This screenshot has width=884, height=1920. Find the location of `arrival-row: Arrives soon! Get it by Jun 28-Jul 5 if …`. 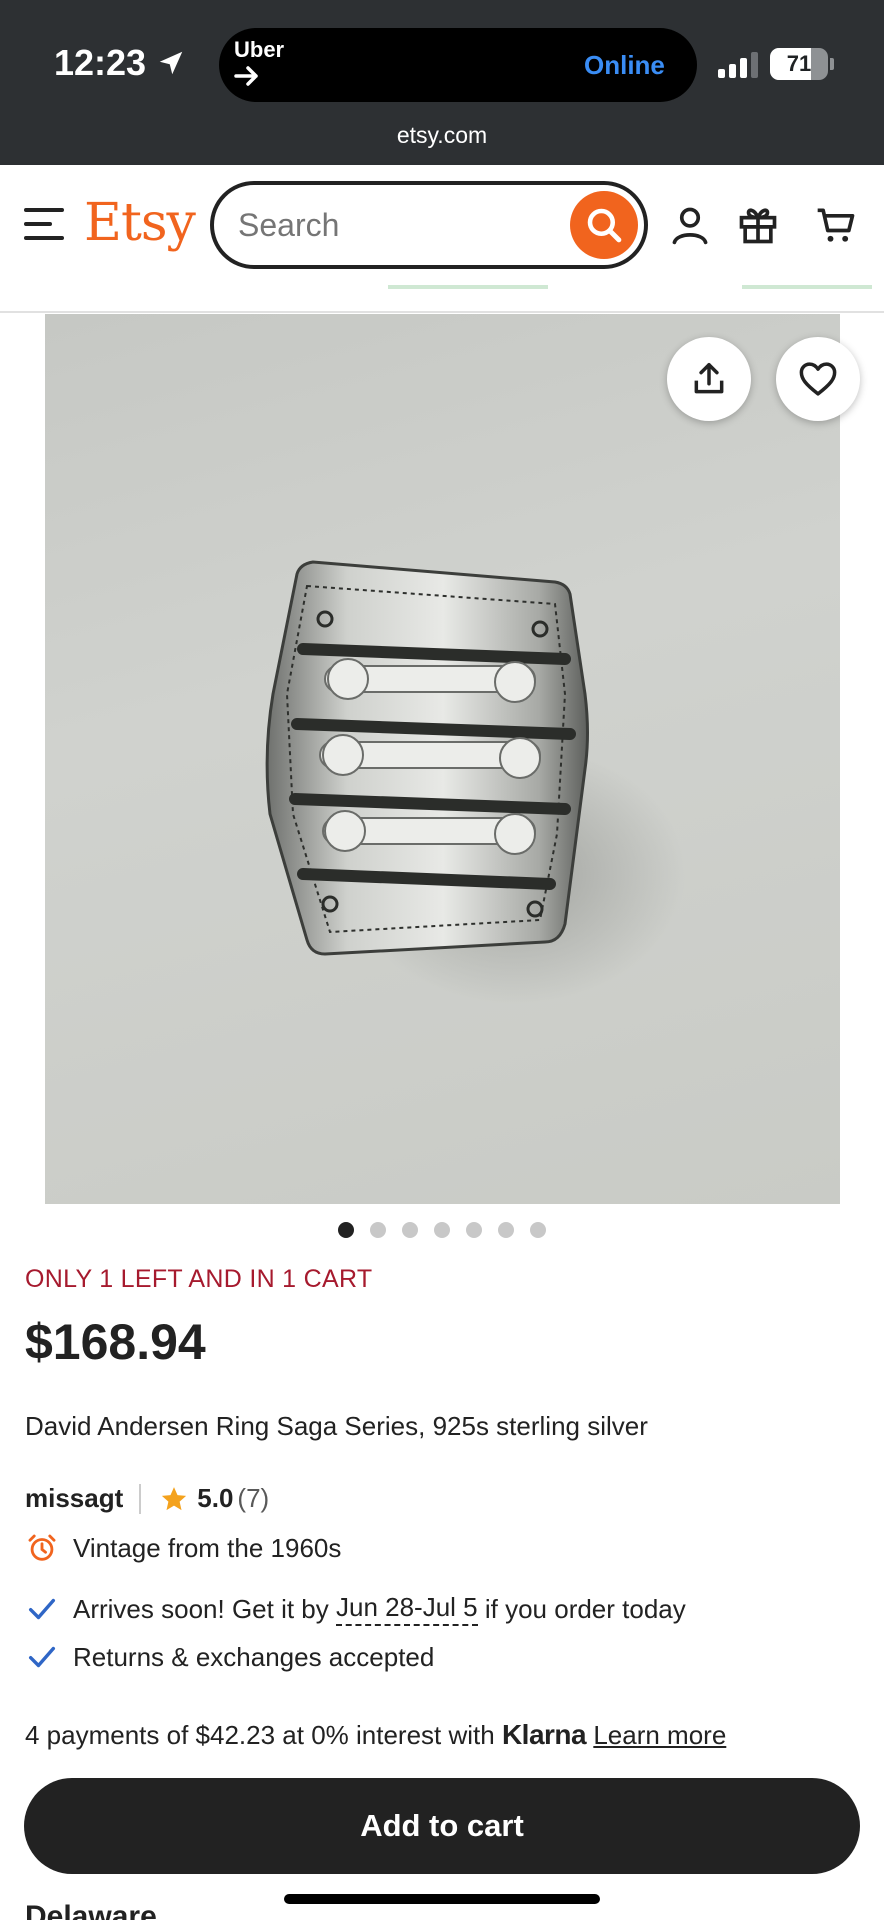

arrival-row: Arrives soon! Get it by Jun 28-Jul 5 if … is located at coordinates (355, 1609).